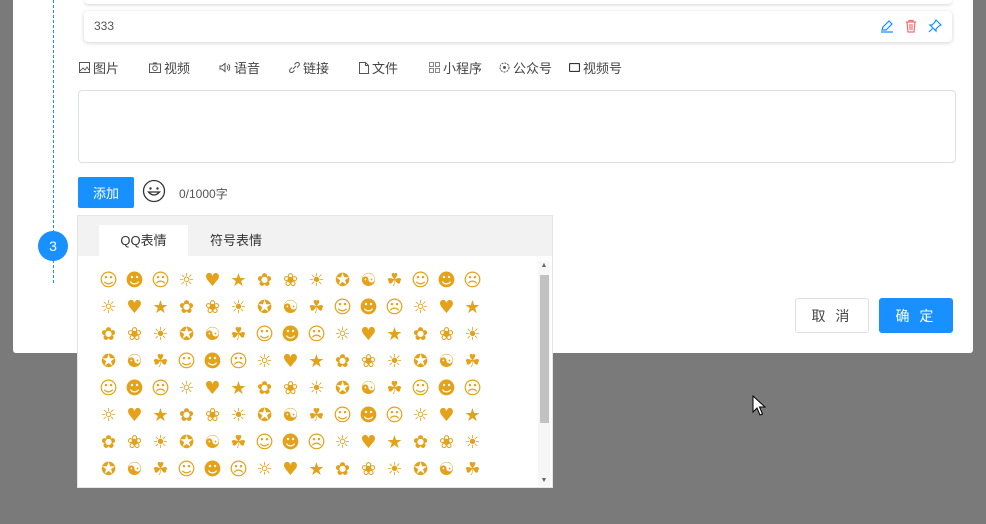  What do you see at coordinates (832, 315) in the screenshot?
I see `cancel-button: 取 消` at bounding box center [832, 315].